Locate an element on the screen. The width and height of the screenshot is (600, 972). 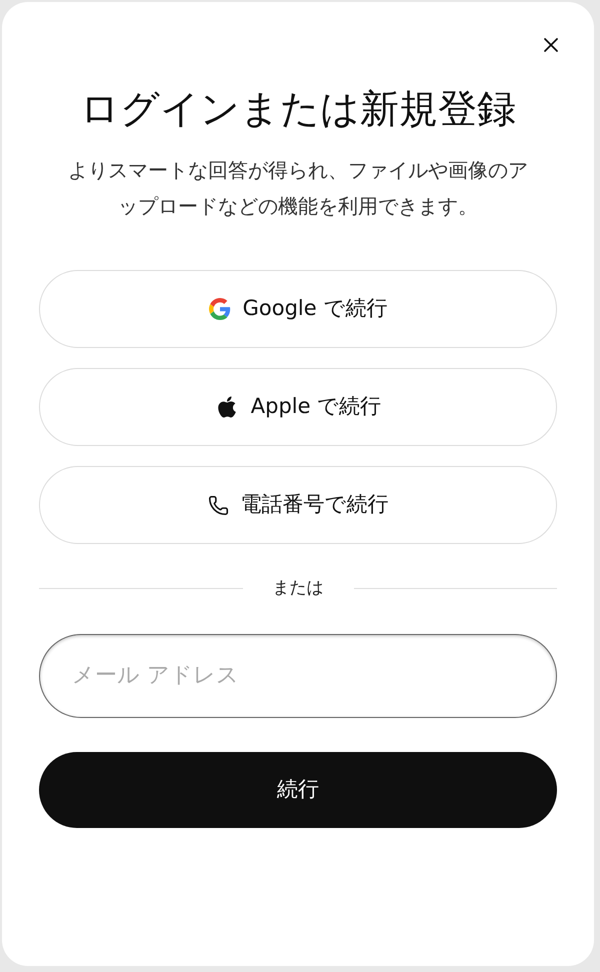
dialog-description: よりスマートな回答が得られ、ファイルや画像のアップロードなどの機能を利用できます。 is located at coordinates (298, 188).